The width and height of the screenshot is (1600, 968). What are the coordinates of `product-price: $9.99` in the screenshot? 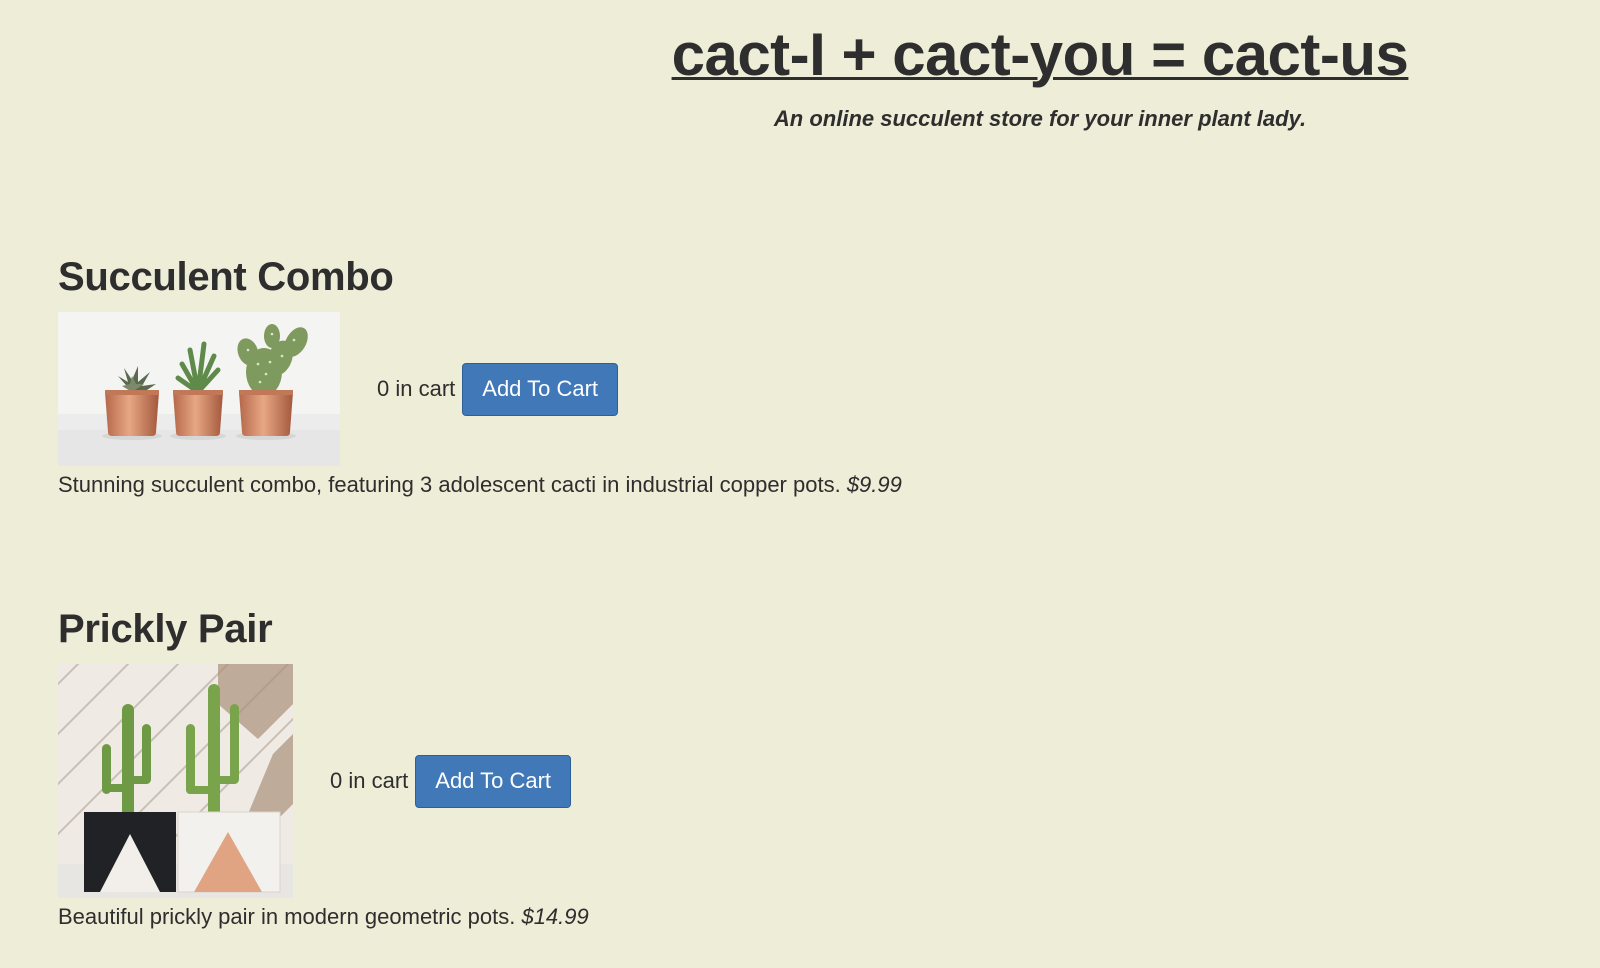 It's located at (874, 484).